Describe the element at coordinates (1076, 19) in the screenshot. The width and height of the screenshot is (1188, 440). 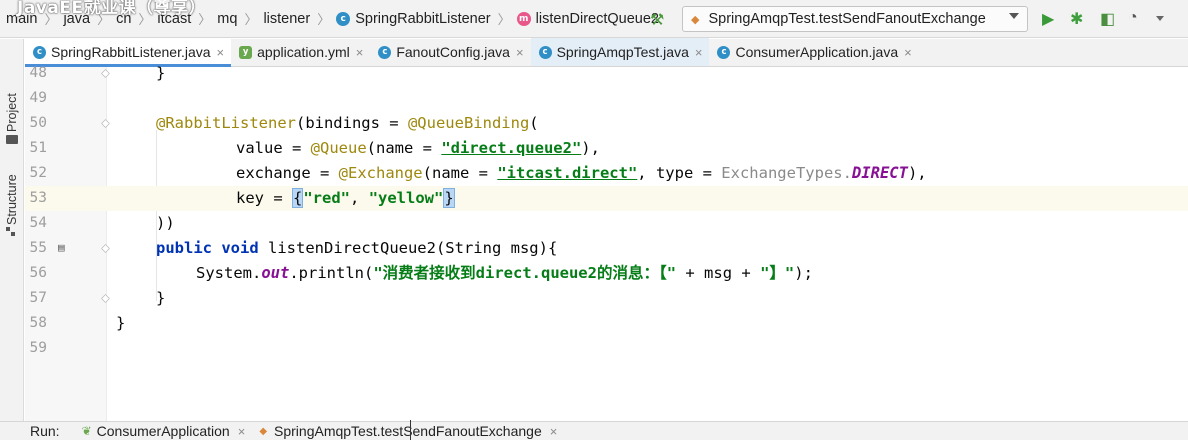
I see `debug-bug-icon: ✱` at that location.